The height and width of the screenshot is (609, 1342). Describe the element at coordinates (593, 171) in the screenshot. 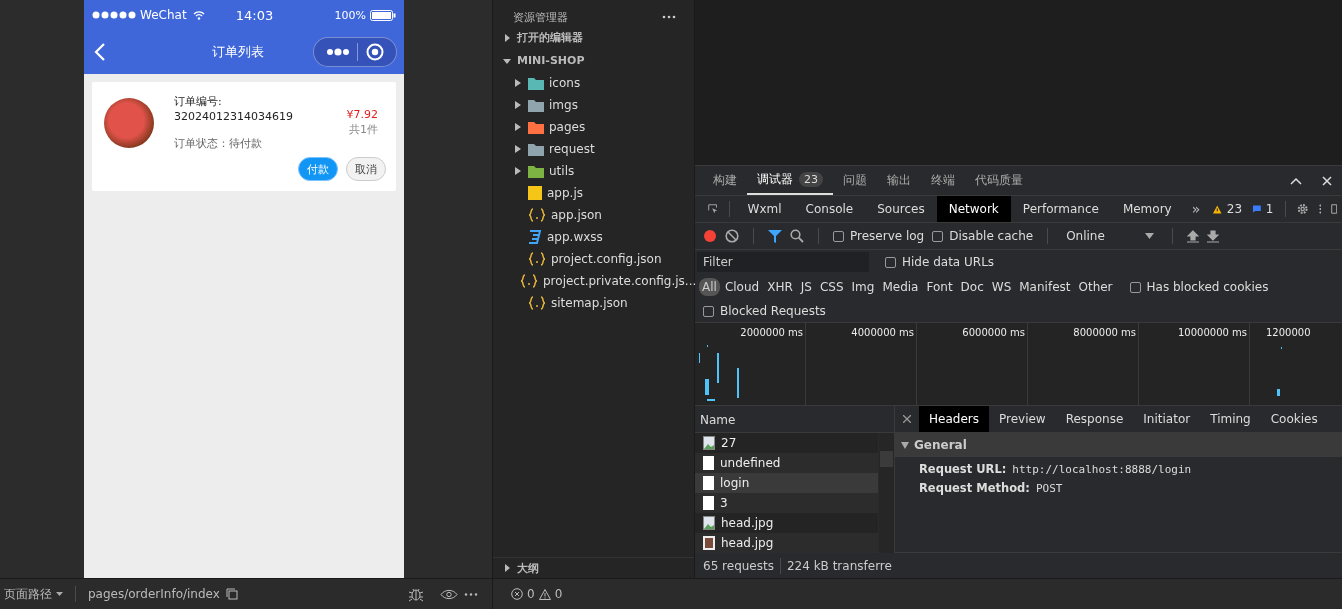

I see `file-tree-item: utils` at that location.